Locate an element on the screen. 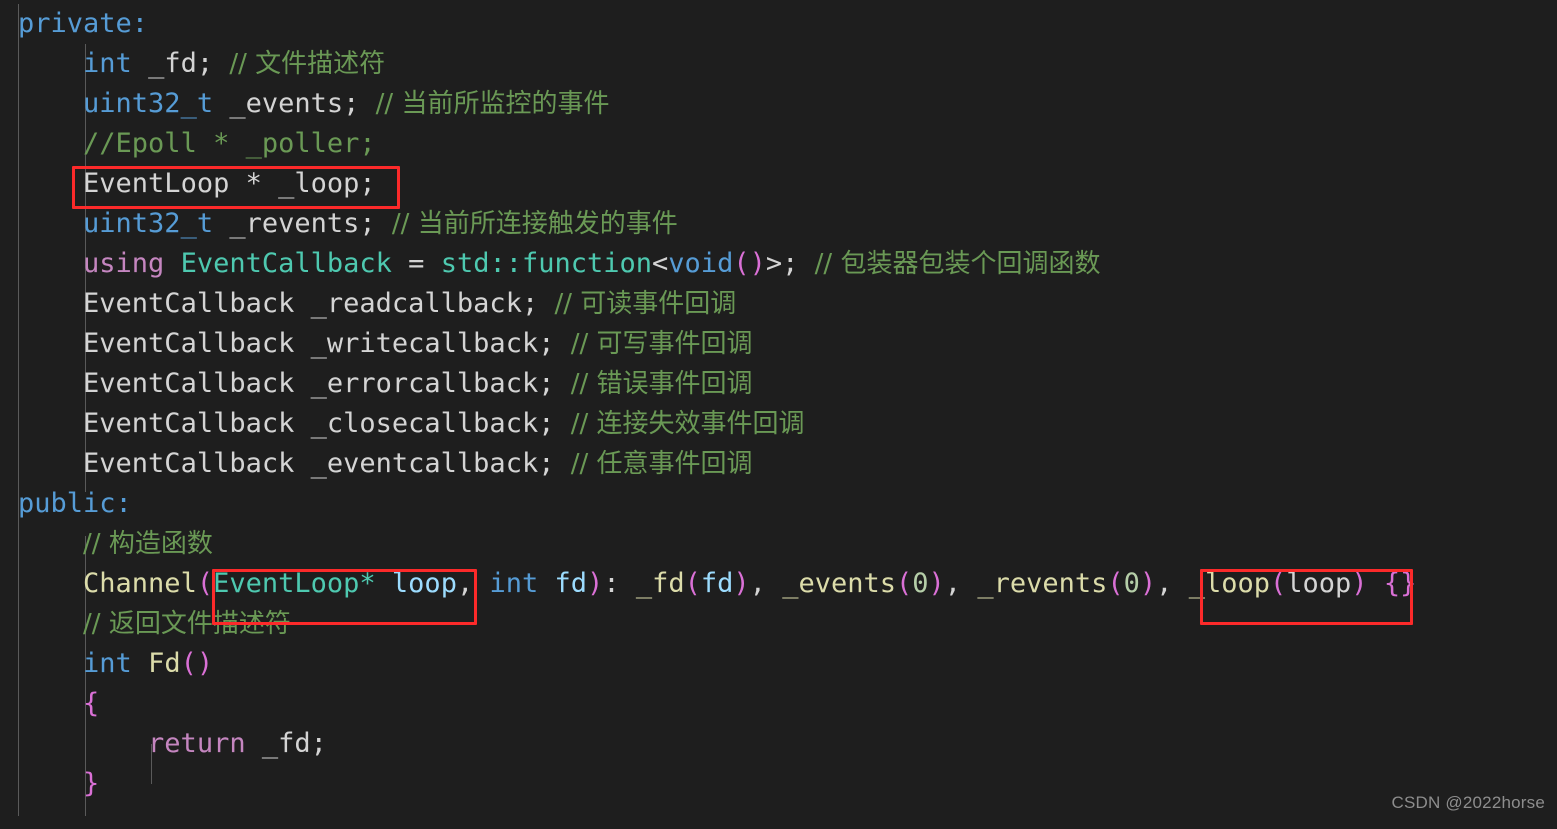  comment-constructor: // 构造函数 is located at coordinates (148, 544).